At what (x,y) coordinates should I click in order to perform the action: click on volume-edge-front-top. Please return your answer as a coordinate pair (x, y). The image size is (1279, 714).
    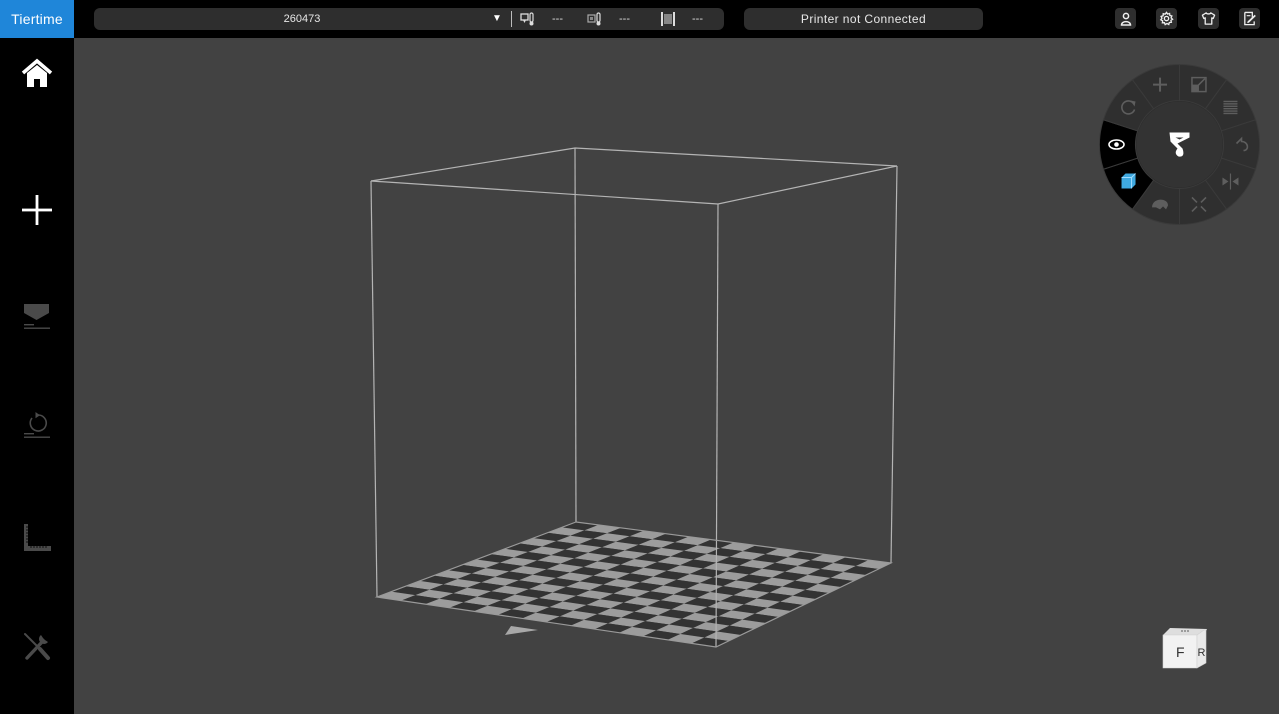
    Looking at the image, I should click on (634, 185).